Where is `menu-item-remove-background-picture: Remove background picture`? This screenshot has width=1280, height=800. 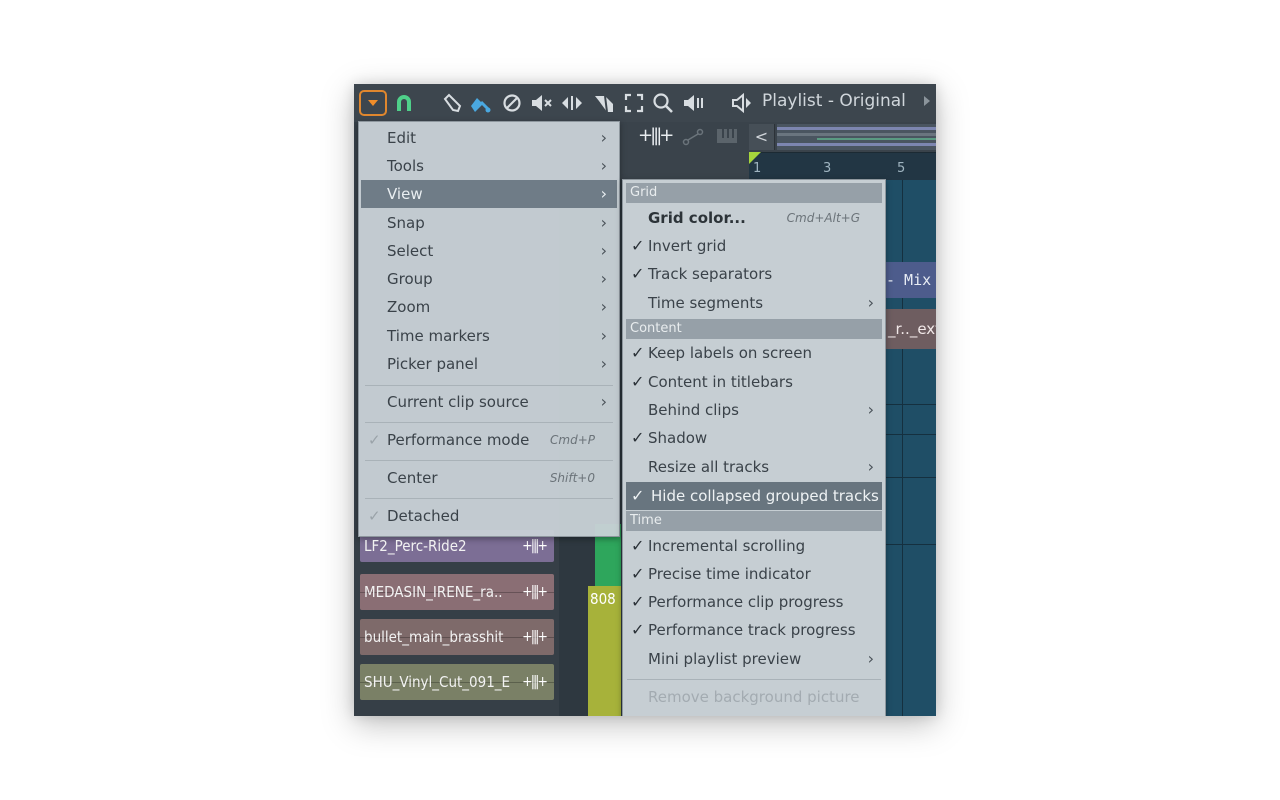
menu-item-remove-background-picture: Remove background picture is located at coordinates (754, 697).